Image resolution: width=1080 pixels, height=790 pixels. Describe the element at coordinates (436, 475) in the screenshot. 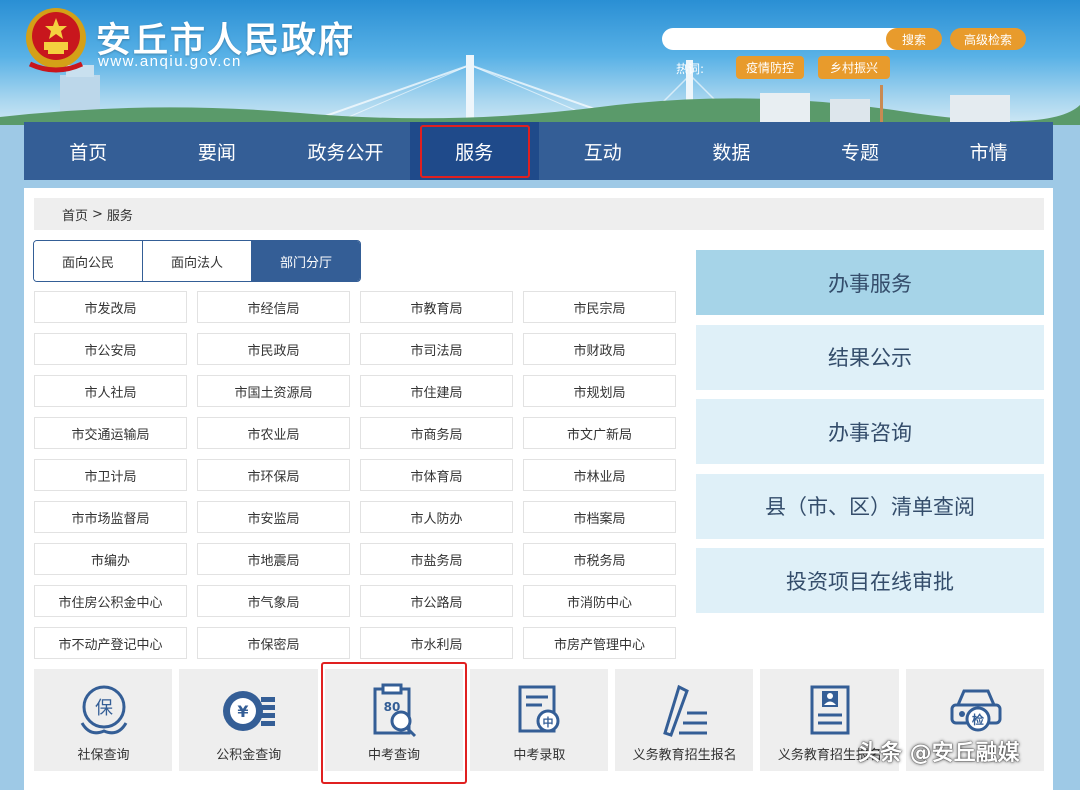

I see `department-link: 市体育局` at that location.